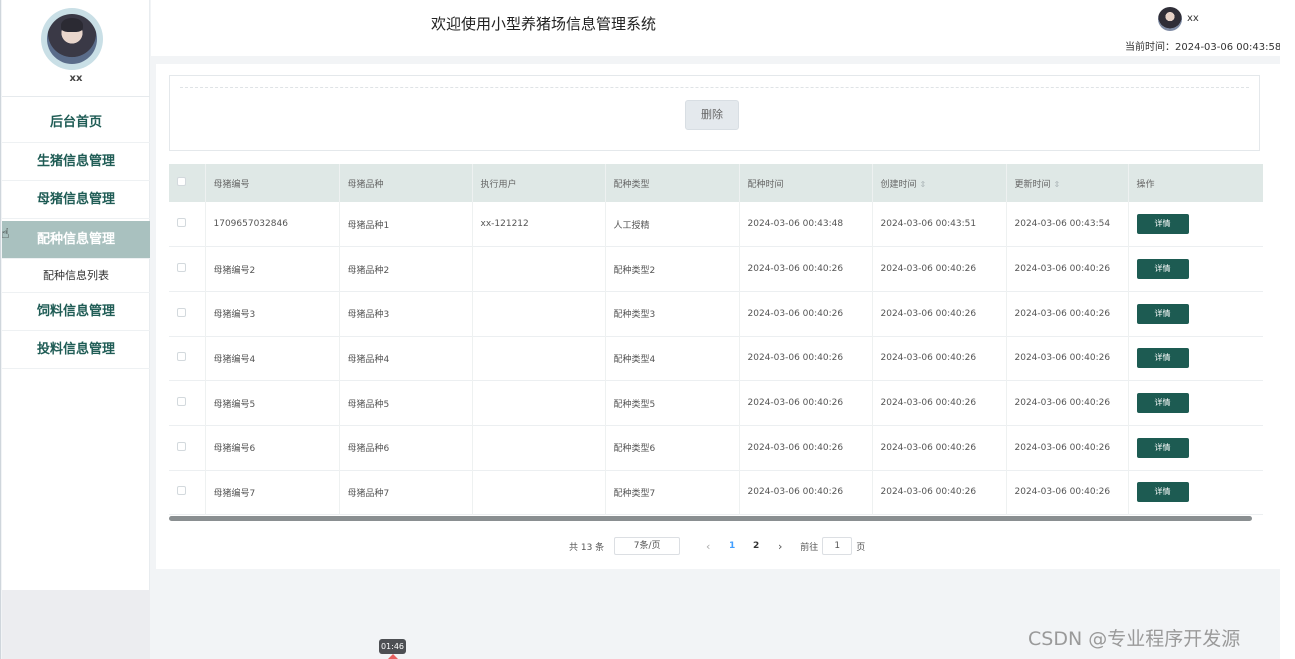 The width and height of the screenshot is (1295, 659). Describe the element at coordinates (898, 184) in the screenshot. I see `create-time-label: 创建时间` at that location.